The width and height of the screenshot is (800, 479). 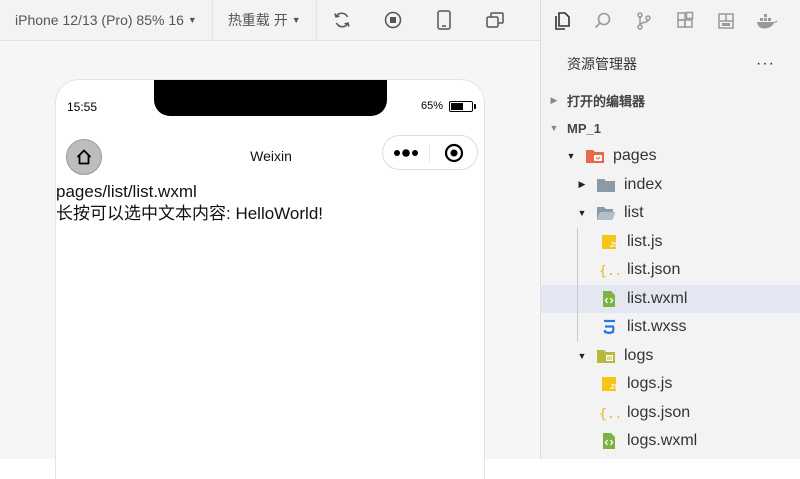 I want to click on new-window-button, so click(x=495, y=20).